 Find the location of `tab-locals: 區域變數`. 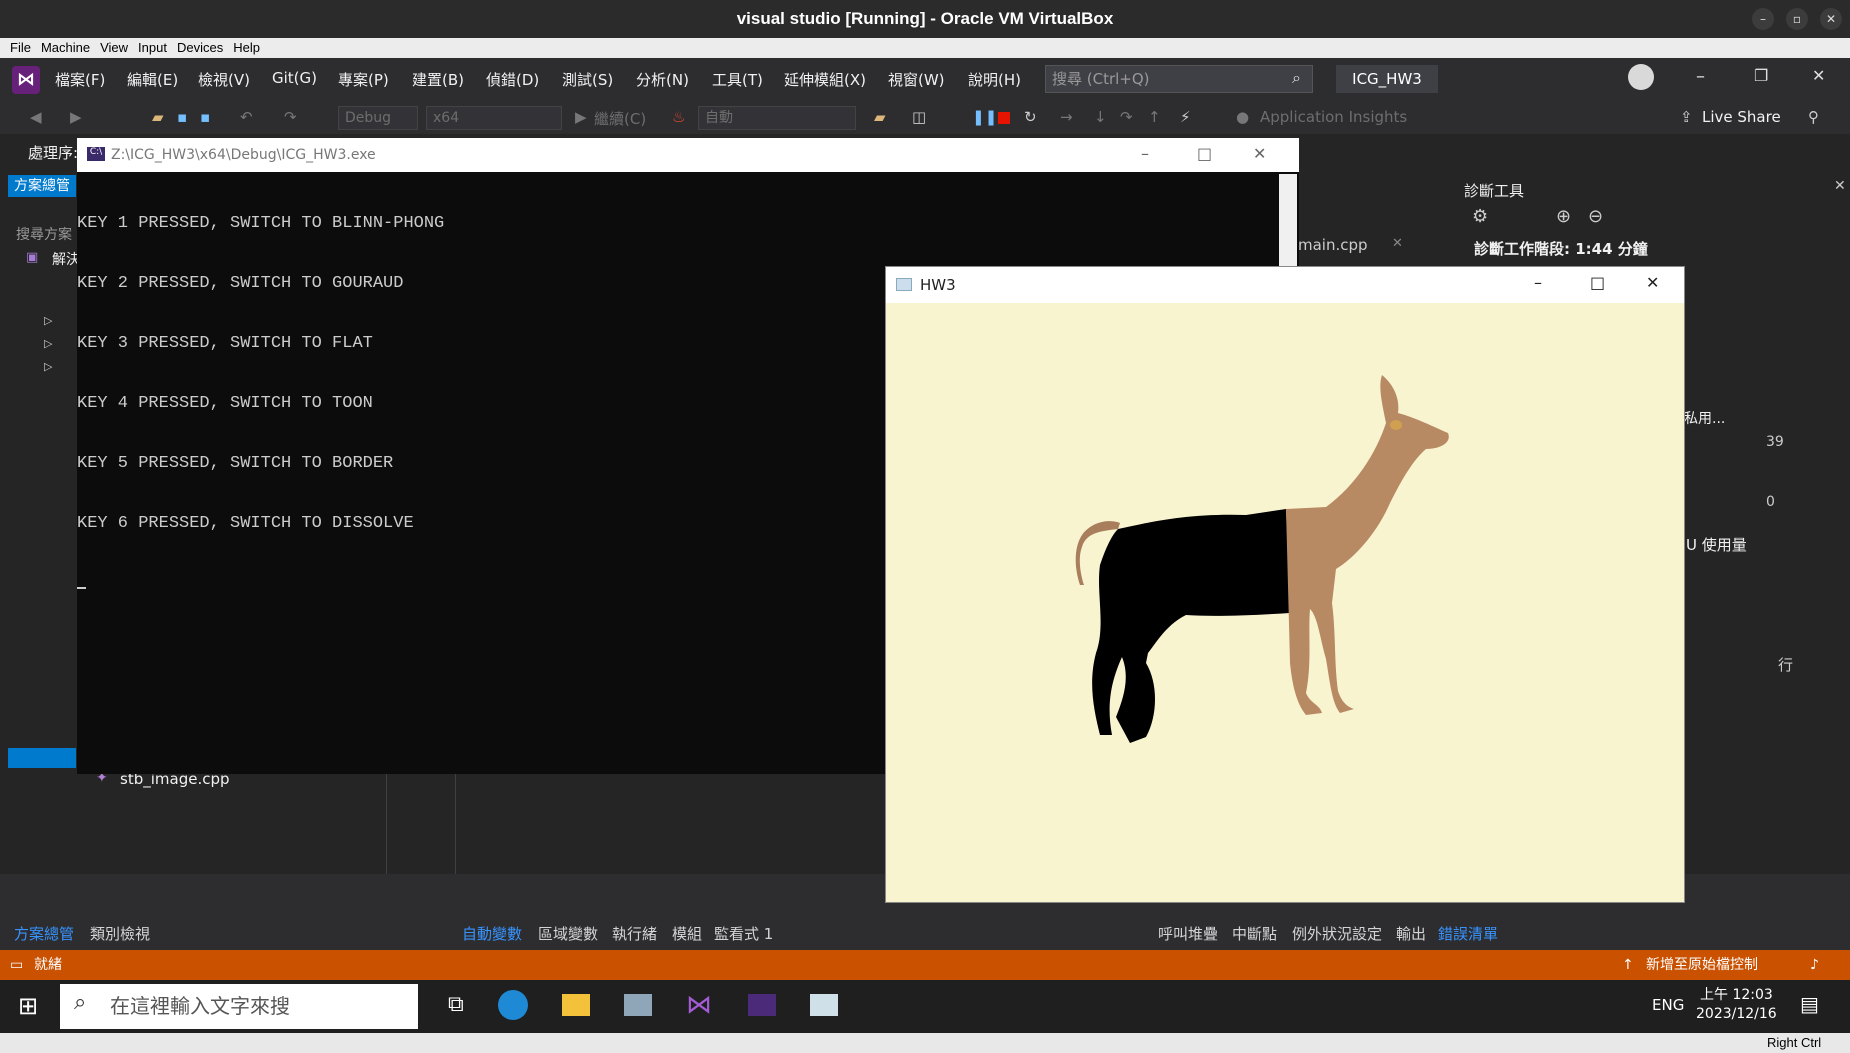

tab-locals: 區域變數 is located at coordinates (568, 933).